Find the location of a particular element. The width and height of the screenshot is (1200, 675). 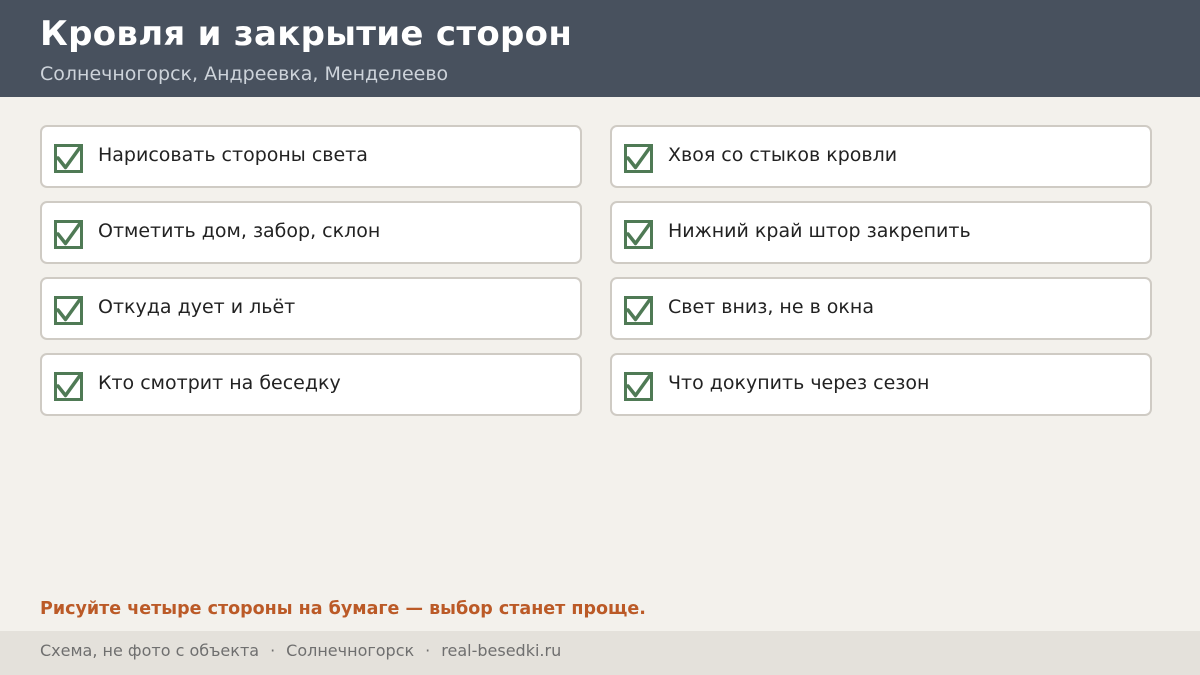

checklist-item-label: Нижний край штор закрепить is located at coordinates (819, 231).